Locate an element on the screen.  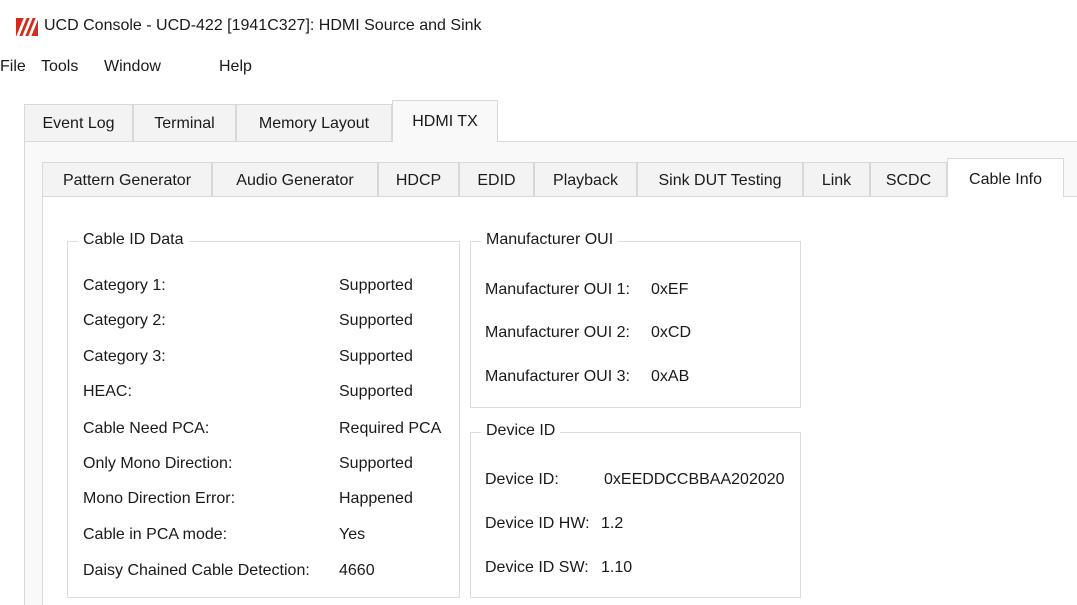
only-mono-direction-value: Supported is located at coordinates (376, 463).